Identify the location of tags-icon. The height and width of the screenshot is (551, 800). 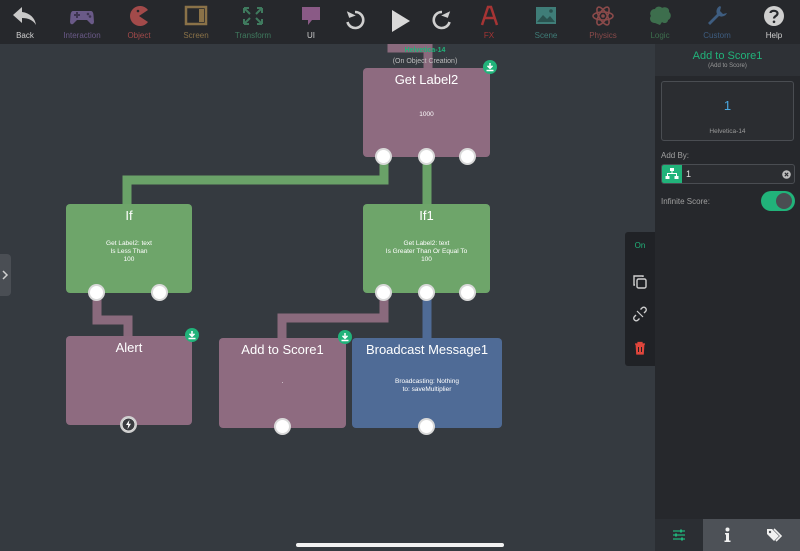
(775, 535).